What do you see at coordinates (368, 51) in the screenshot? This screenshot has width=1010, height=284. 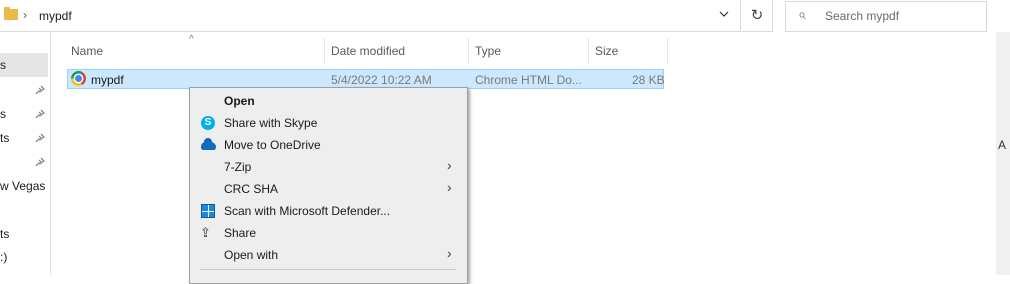 I see `column-header-date-modified: Date modified` at bounding box center [368, 51].